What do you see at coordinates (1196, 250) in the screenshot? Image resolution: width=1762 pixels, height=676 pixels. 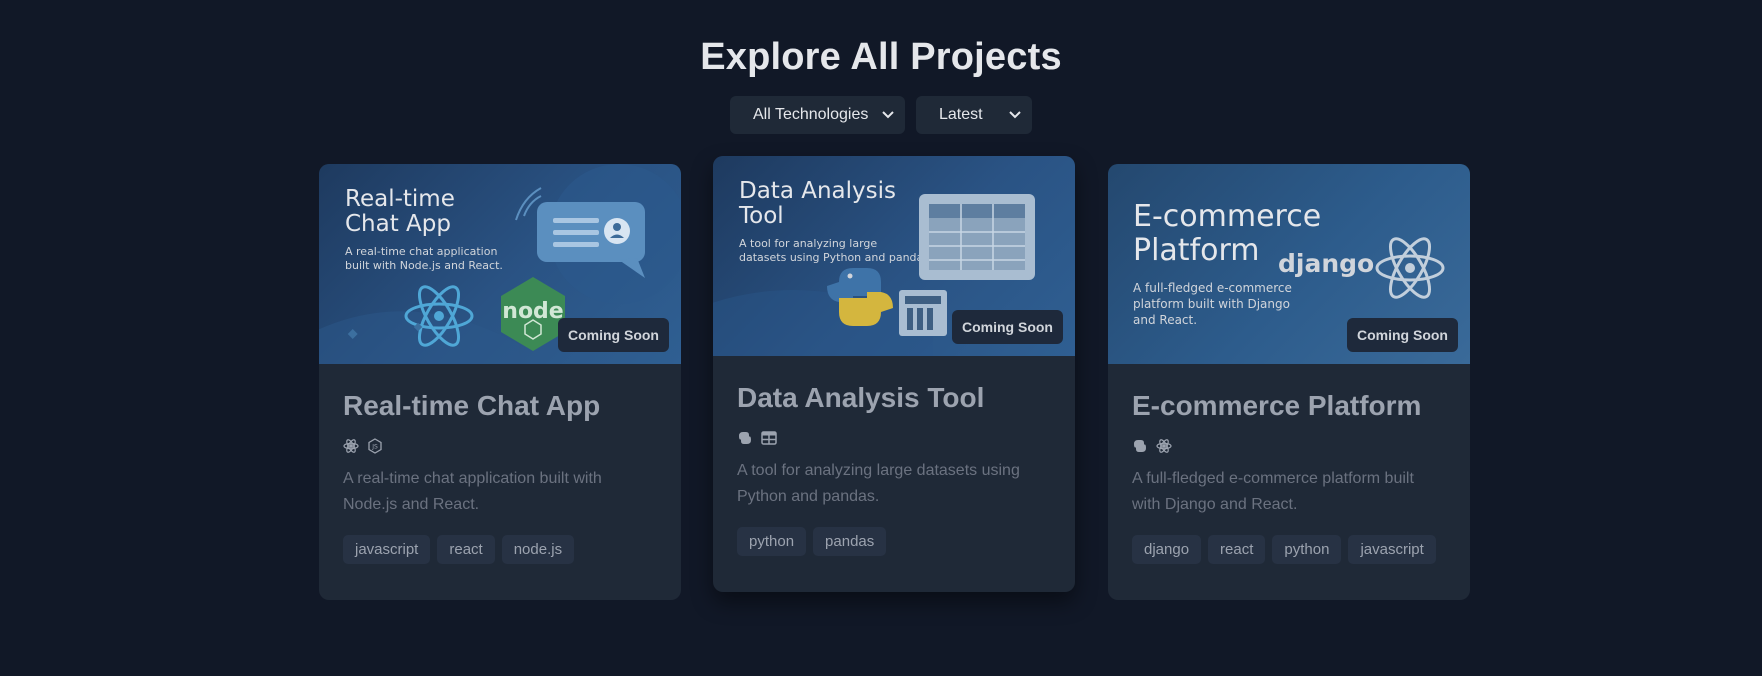 I see `thumb-title-line2: Platform` at bounding box center [1196, 250].